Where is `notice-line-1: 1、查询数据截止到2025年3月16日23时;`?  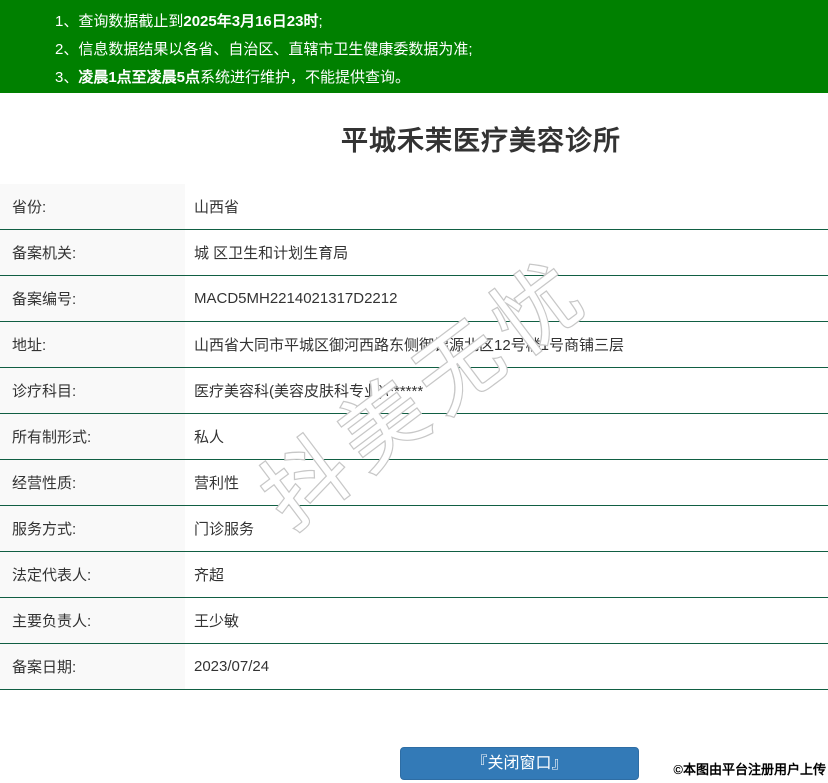 notice-line-1: 1、查询数据截止到2025年3月16日23时; is located at coordinates (431, 22).